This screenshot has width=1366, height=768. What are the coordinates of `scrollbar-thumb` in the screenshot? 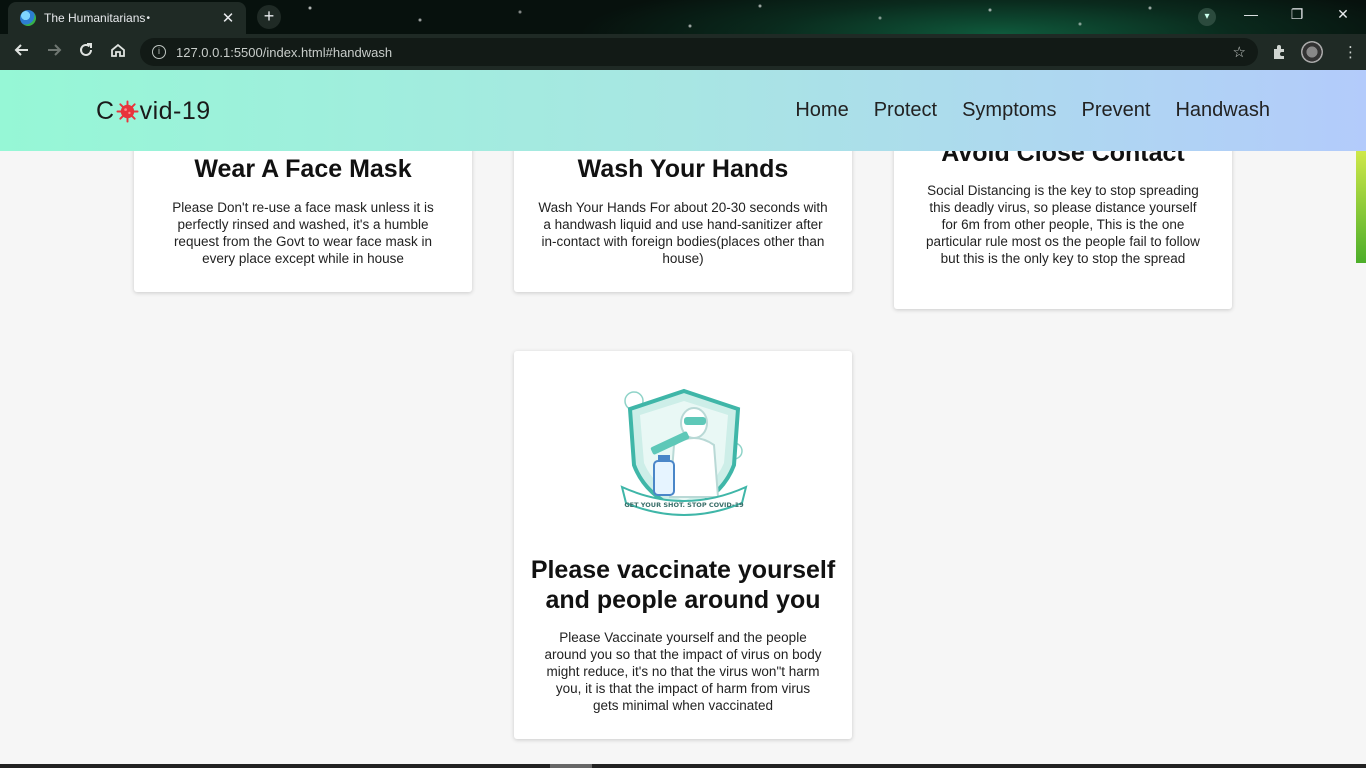 It's located at (571, 766).